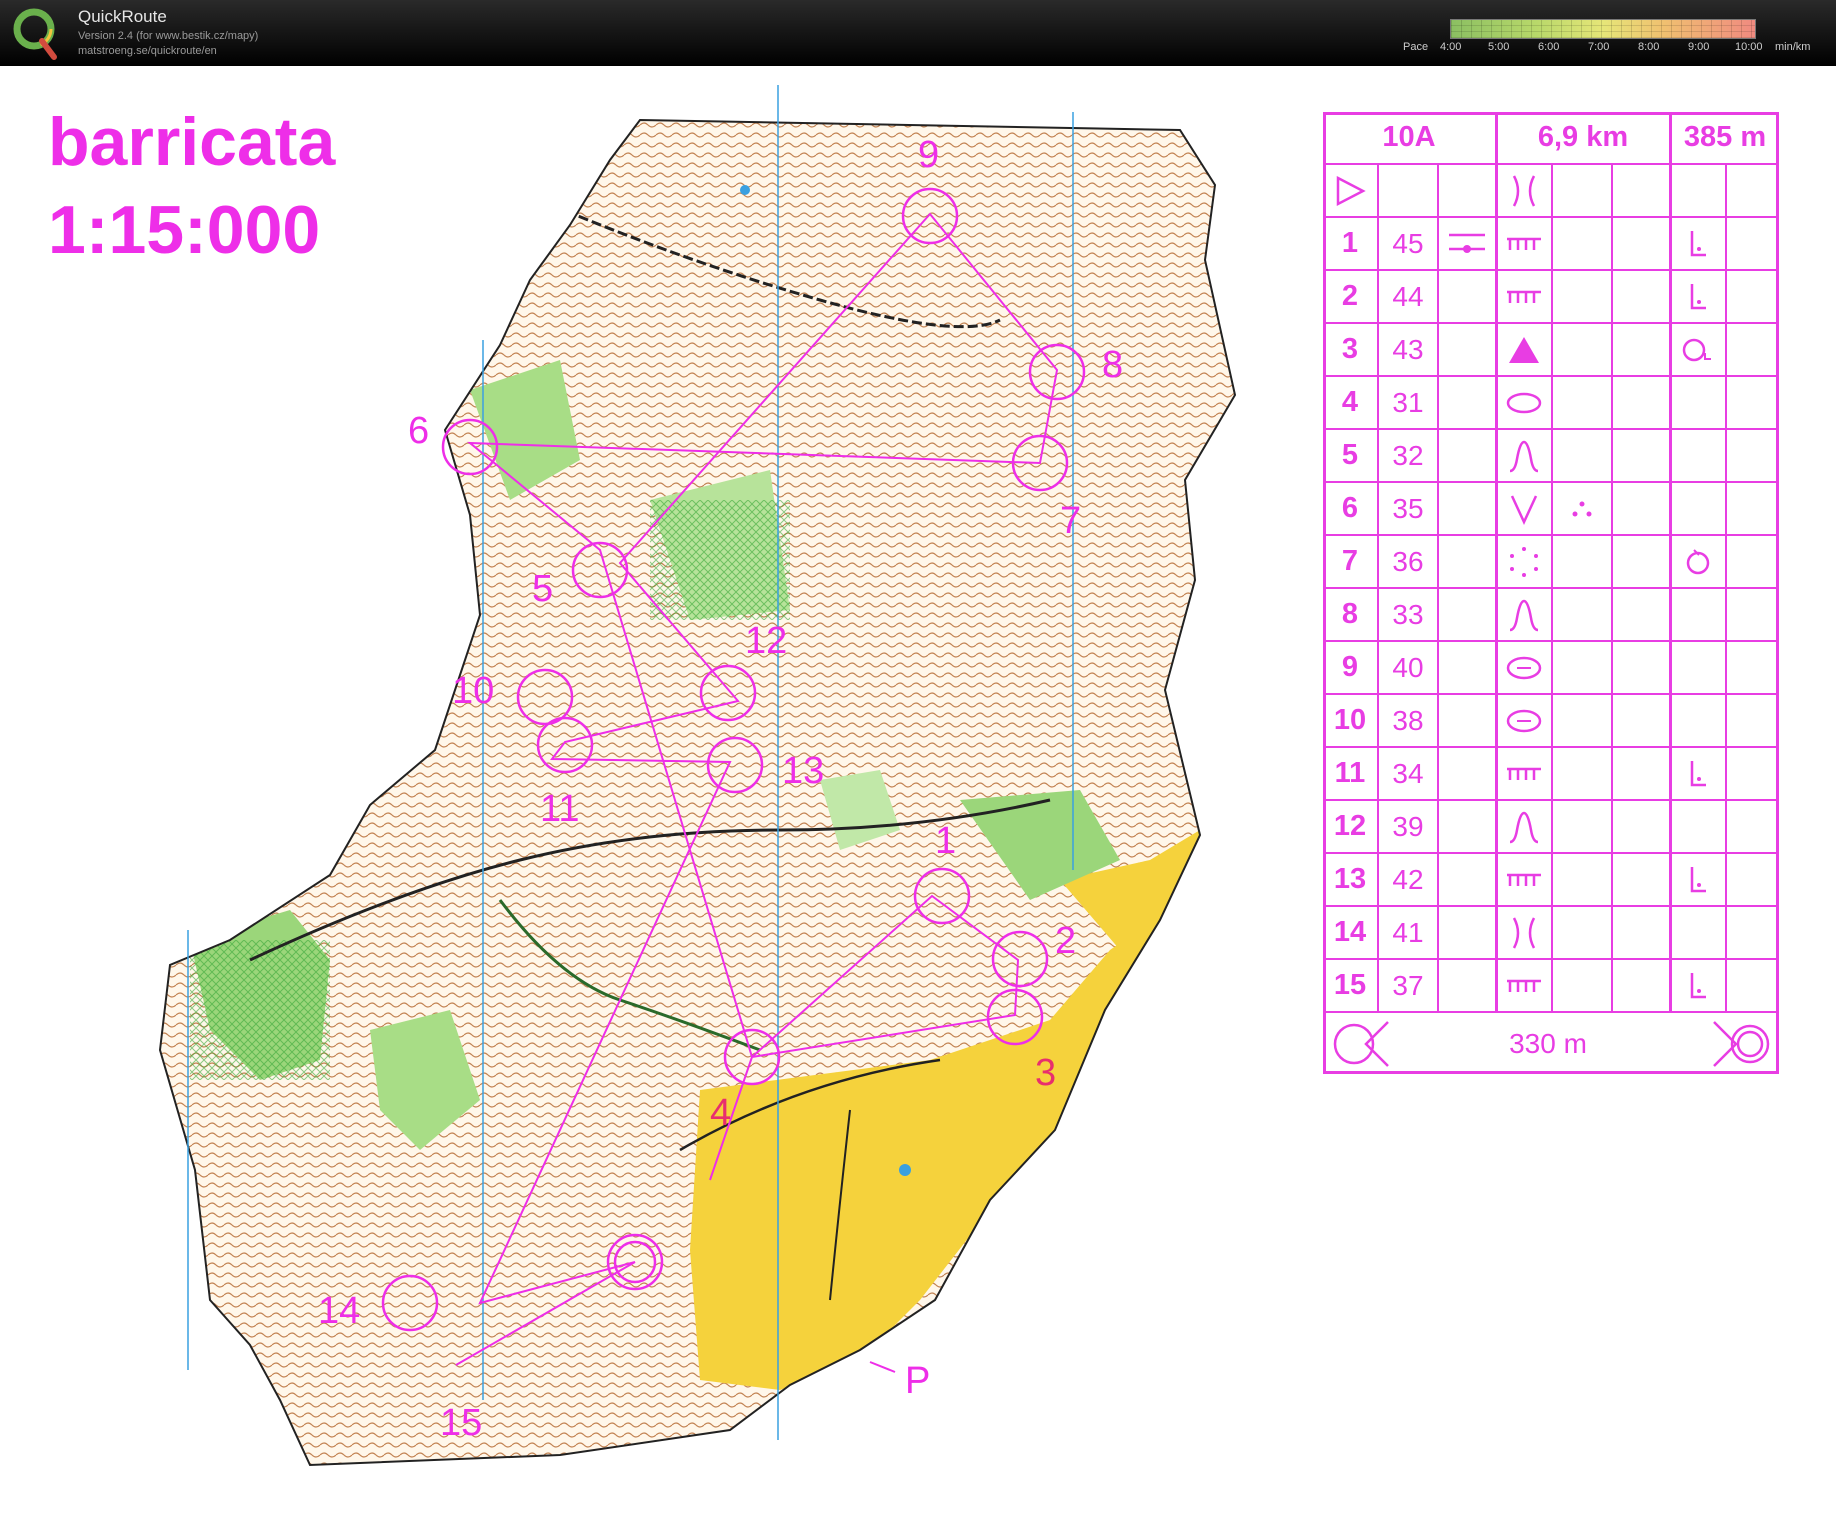 The height and width of the screenshot is (1514, 1836). What do you see at coordinates (1699, 47) in the screenshot?
I see `pace-tick: 9:00` at bounding box center [1699, 47].